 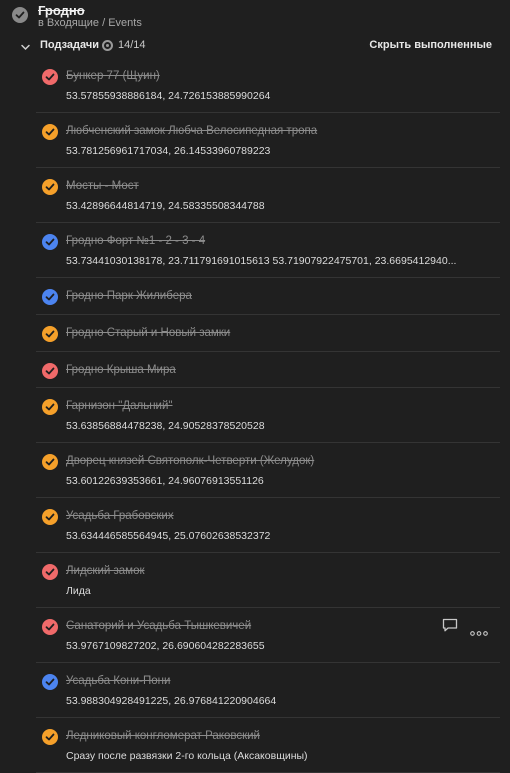 What do you see at coordinates (255, 46) in the screenshot?
I see `subtasks-bar: Подзадачи 14/14 Скрыть выполненные` at bounding box center [255, 46].